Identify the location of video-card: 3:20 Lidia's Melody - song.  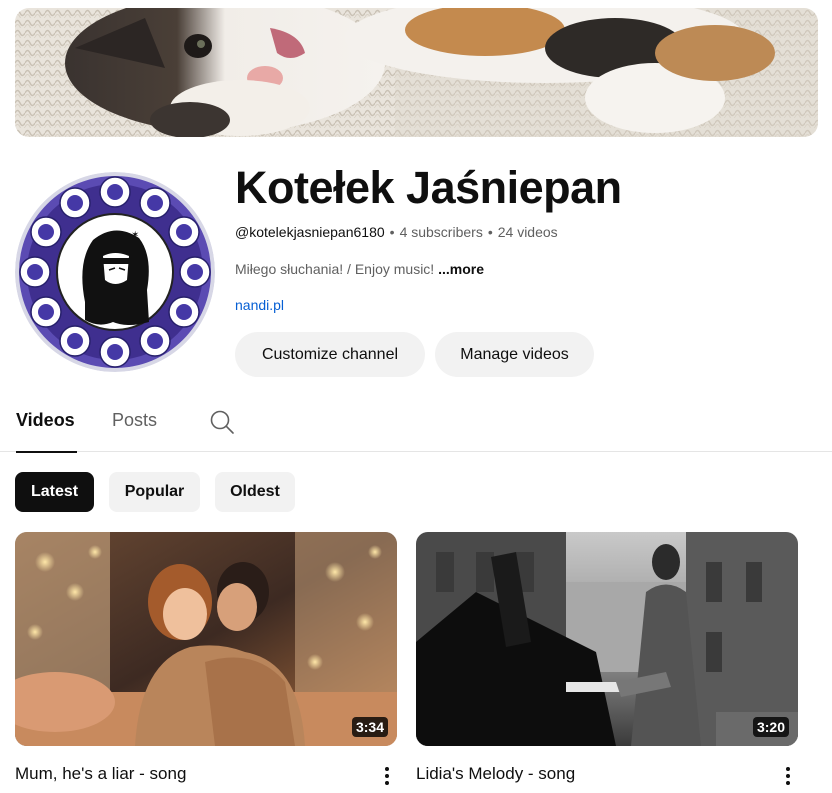
(607, 658).